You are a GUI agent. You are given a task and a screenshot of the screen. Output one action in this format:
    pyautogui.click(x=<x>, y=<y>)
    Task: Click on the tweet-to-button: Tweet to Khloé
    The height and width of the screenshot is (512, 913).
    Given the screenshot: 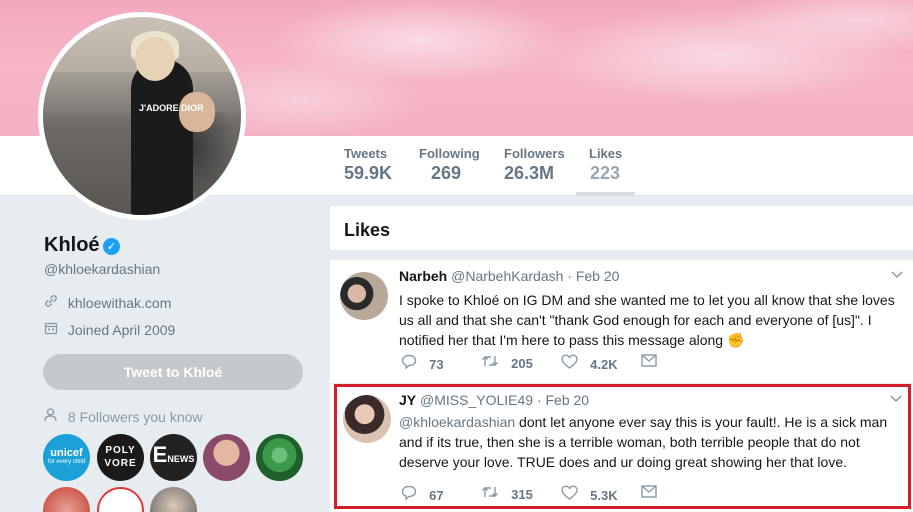 What is the action you would take?
    pyautogui.click(x=173, y=372)
    